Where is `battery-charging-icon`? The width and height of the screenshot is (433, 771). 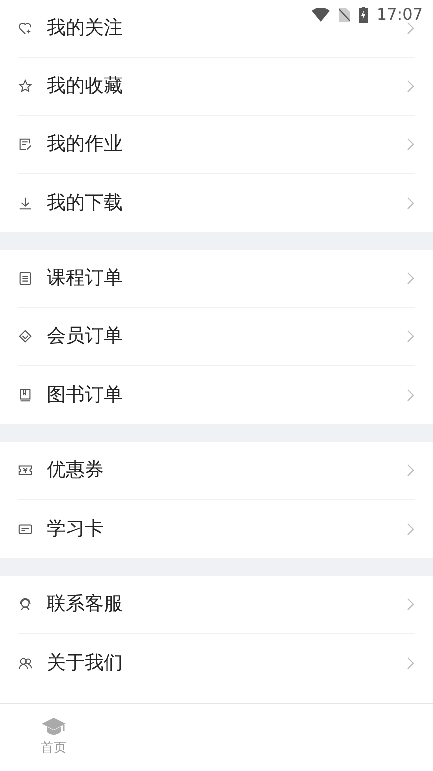 battery-charging-icon is located at coordinates (363, 15).